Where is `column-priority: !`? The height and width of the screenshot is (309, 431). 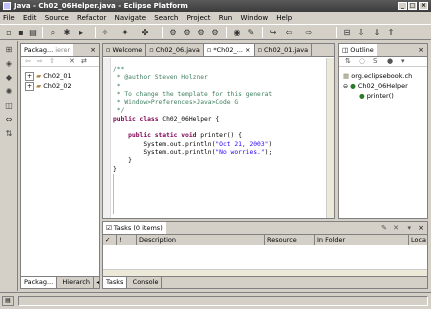 column-priority: ! is located at coordinates (127, 240).